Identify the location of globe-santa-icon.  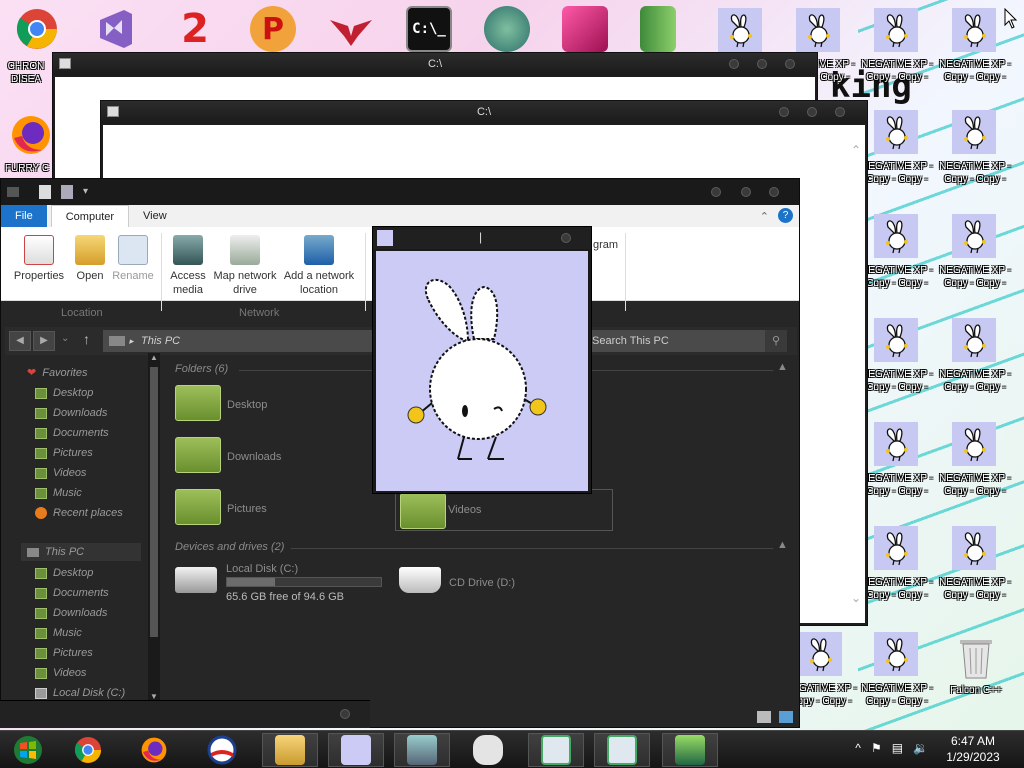
(507, 29).